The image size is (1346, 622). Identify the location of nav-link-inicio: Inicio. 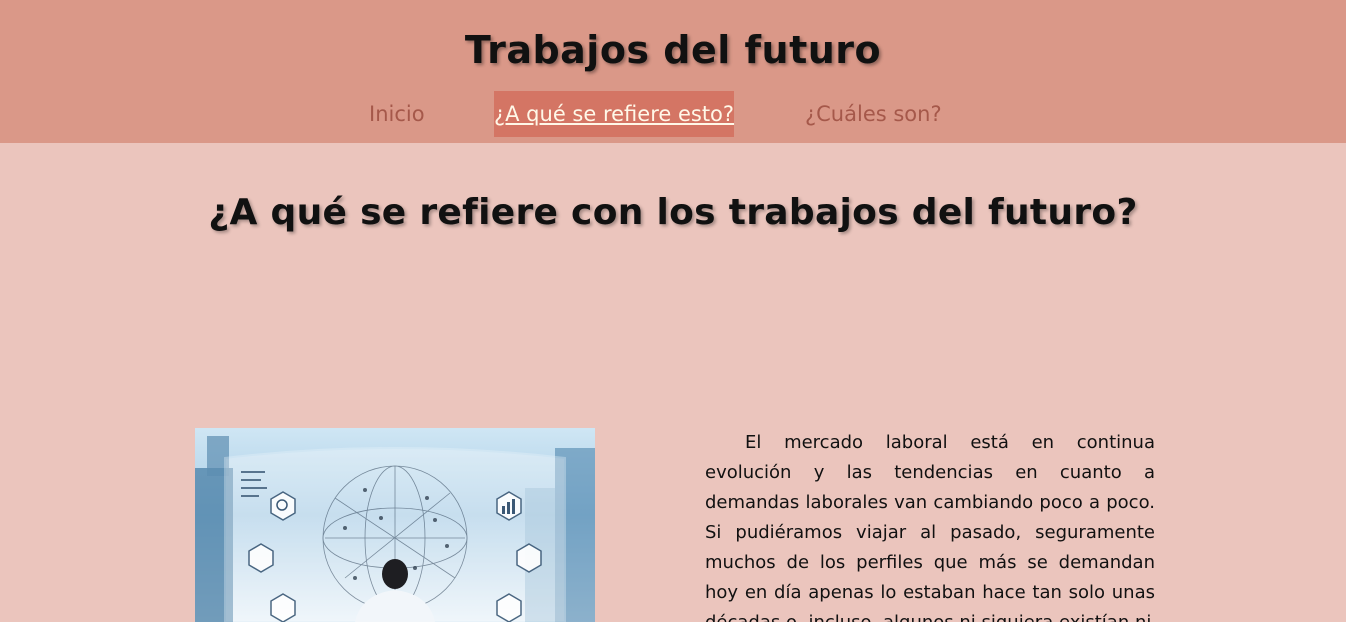
(397, 114).